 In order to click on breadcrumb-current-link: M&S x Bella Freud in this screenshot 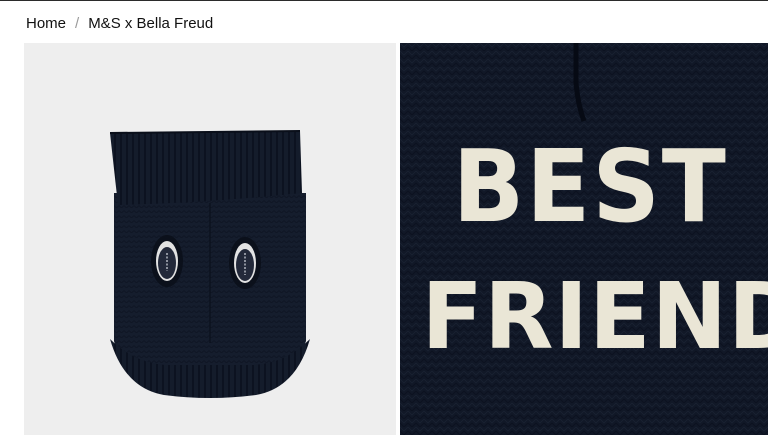, I will do `click(150, 23)`.